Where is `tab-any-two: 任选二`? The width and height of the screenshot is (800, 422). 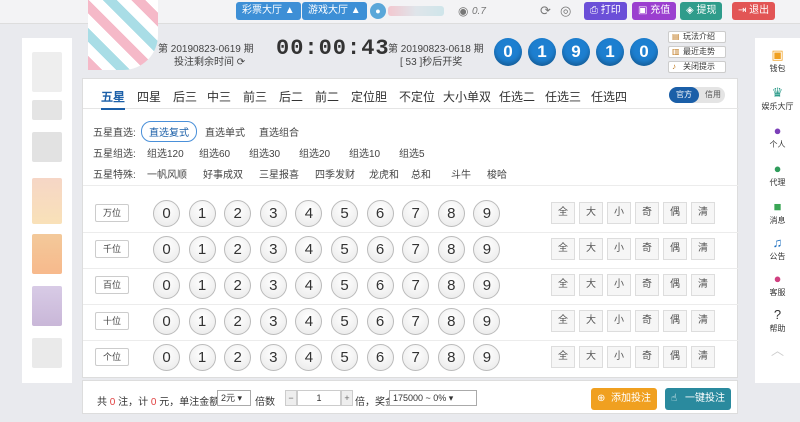 tab-any-two: 任选二 is located at coordinates (517, 96).